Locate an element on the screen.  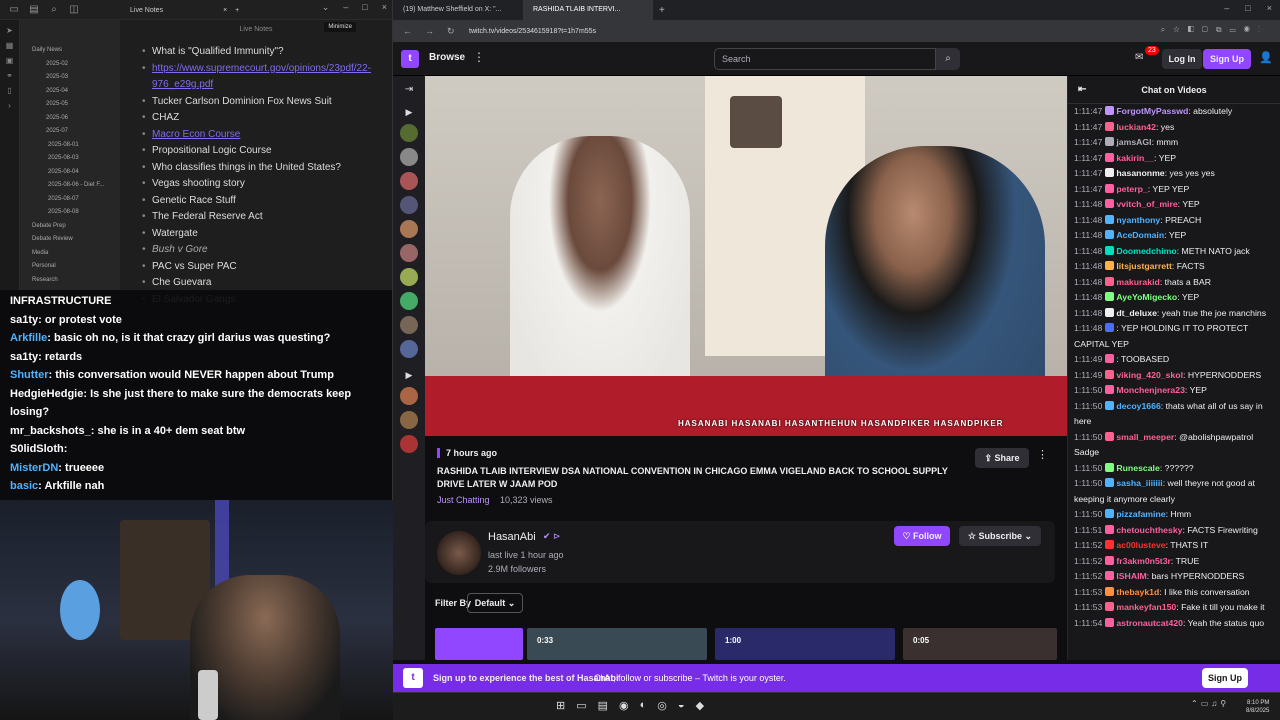
system-tray: ⌃▭♫⚲ is located at coordinates (1210, 703).